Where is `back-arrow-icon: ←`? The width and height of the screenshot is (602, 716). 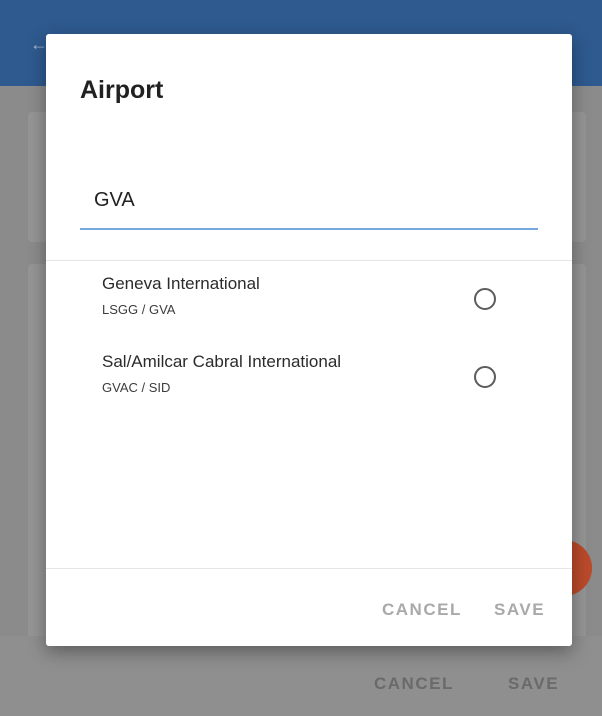 back-arrow-icon: ← is located at coordinates (39, 44).